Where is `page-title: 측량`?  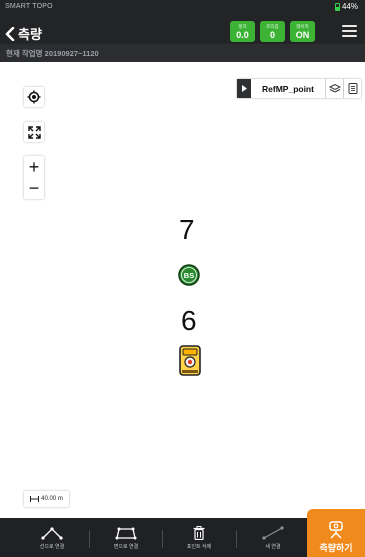 page-title: 측량 is located at coordinates (30, 34).